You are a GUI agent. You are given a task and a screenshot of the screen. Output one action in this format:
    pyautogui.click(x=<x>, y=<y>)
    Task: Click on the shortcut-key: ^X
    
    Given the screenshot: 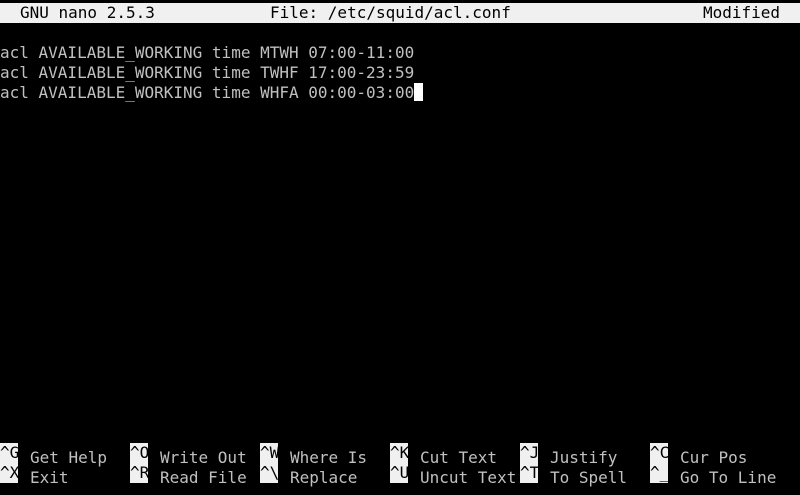 What is the action you would take?
    pyautogui.click(x=9, y=473)
    